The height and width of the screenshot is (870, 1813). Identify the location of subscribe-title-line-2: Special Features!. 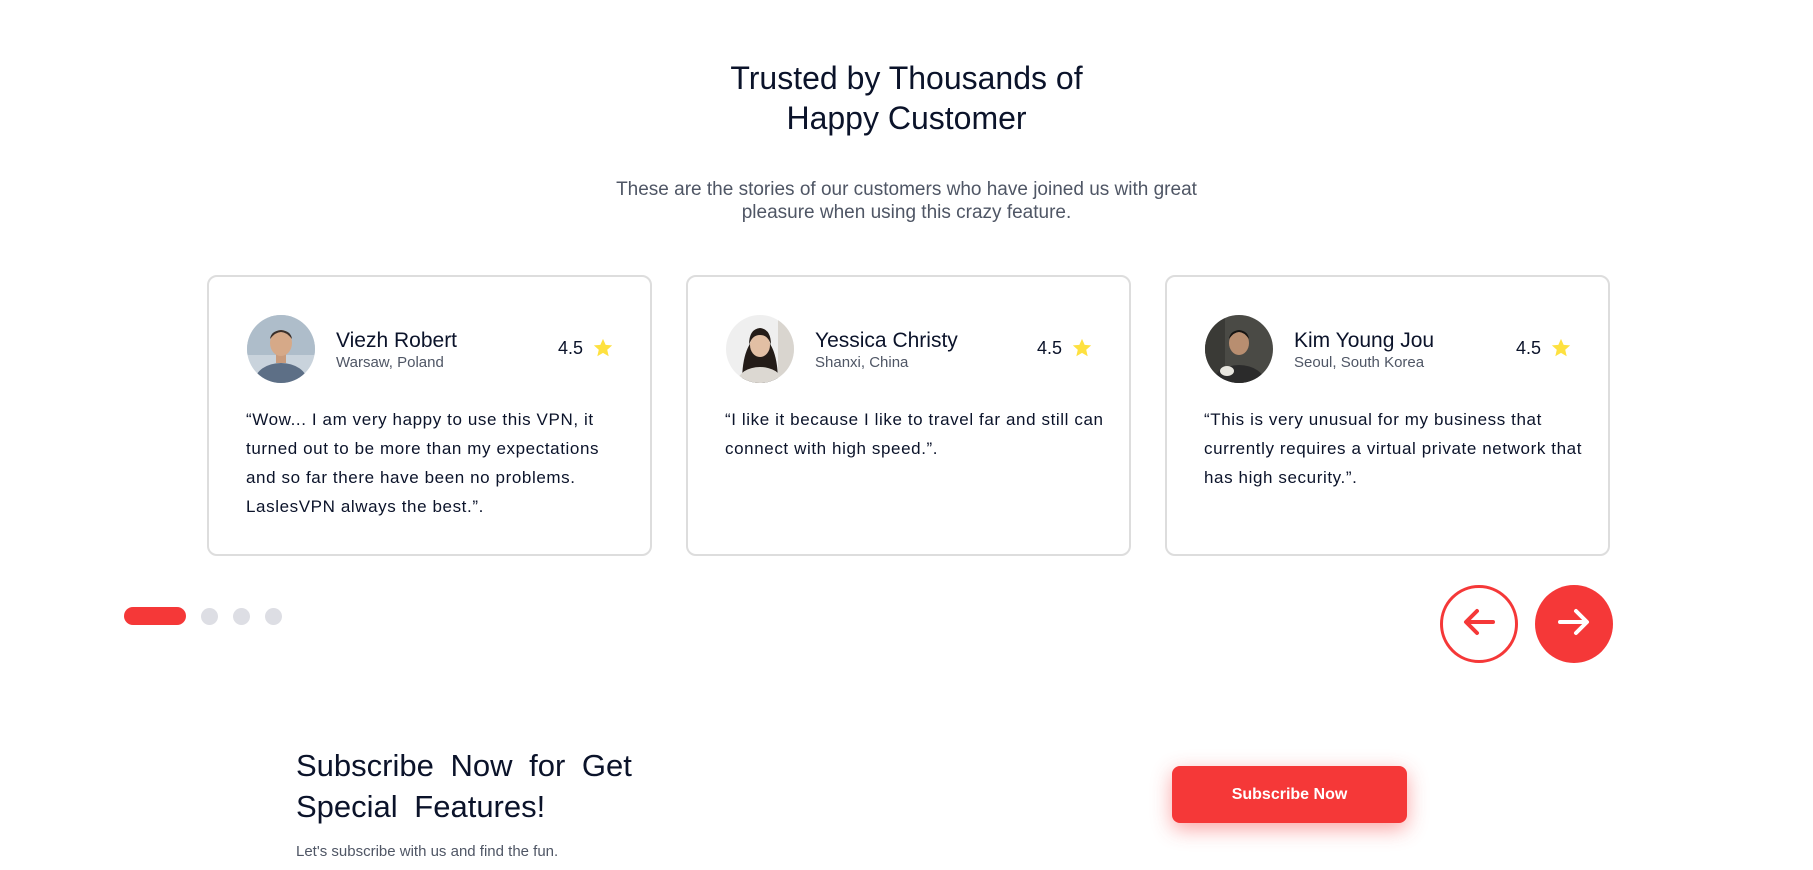
(421, 806).